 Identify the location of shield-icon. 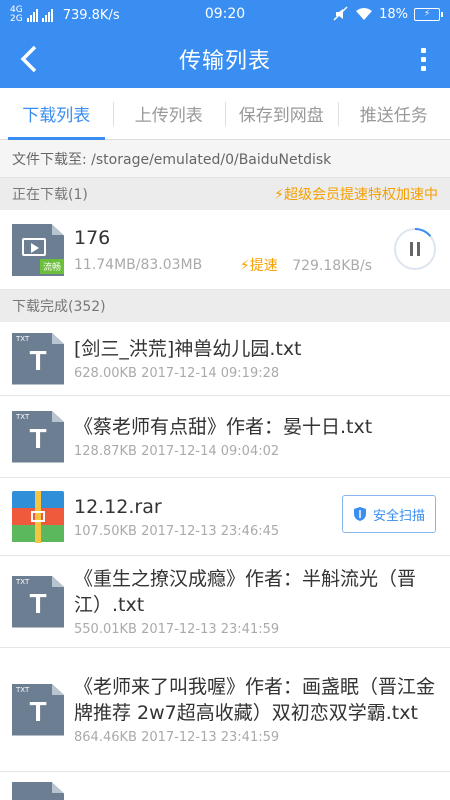
(359, 514).